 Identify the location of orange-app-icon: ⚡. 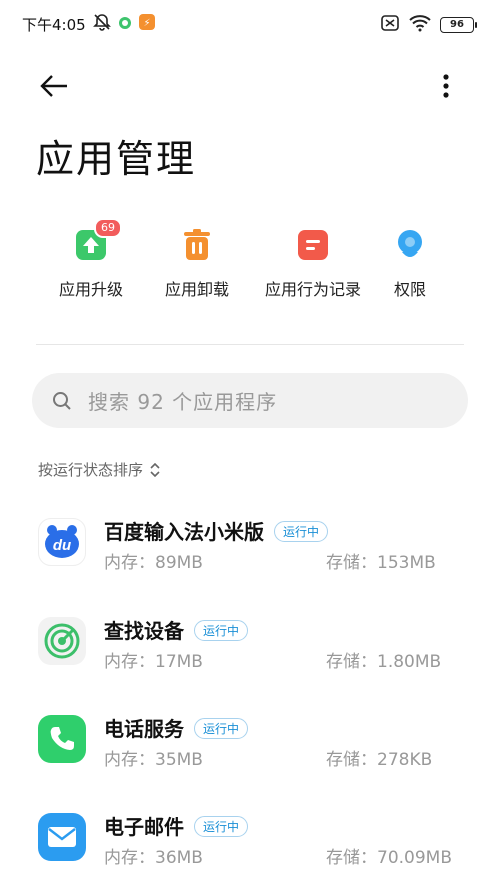
(147, 24).